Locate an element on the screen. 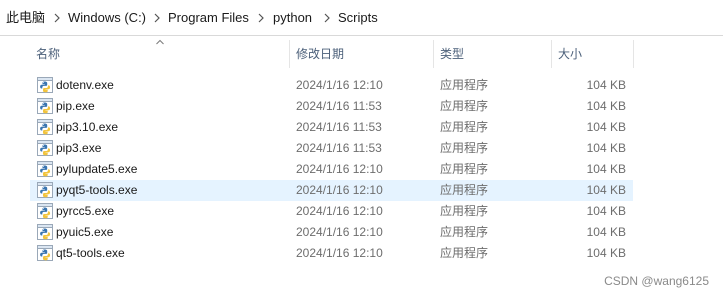 The image size is (723, 298). file-name: pyuic5.exe is located at coordinates (85, 232).